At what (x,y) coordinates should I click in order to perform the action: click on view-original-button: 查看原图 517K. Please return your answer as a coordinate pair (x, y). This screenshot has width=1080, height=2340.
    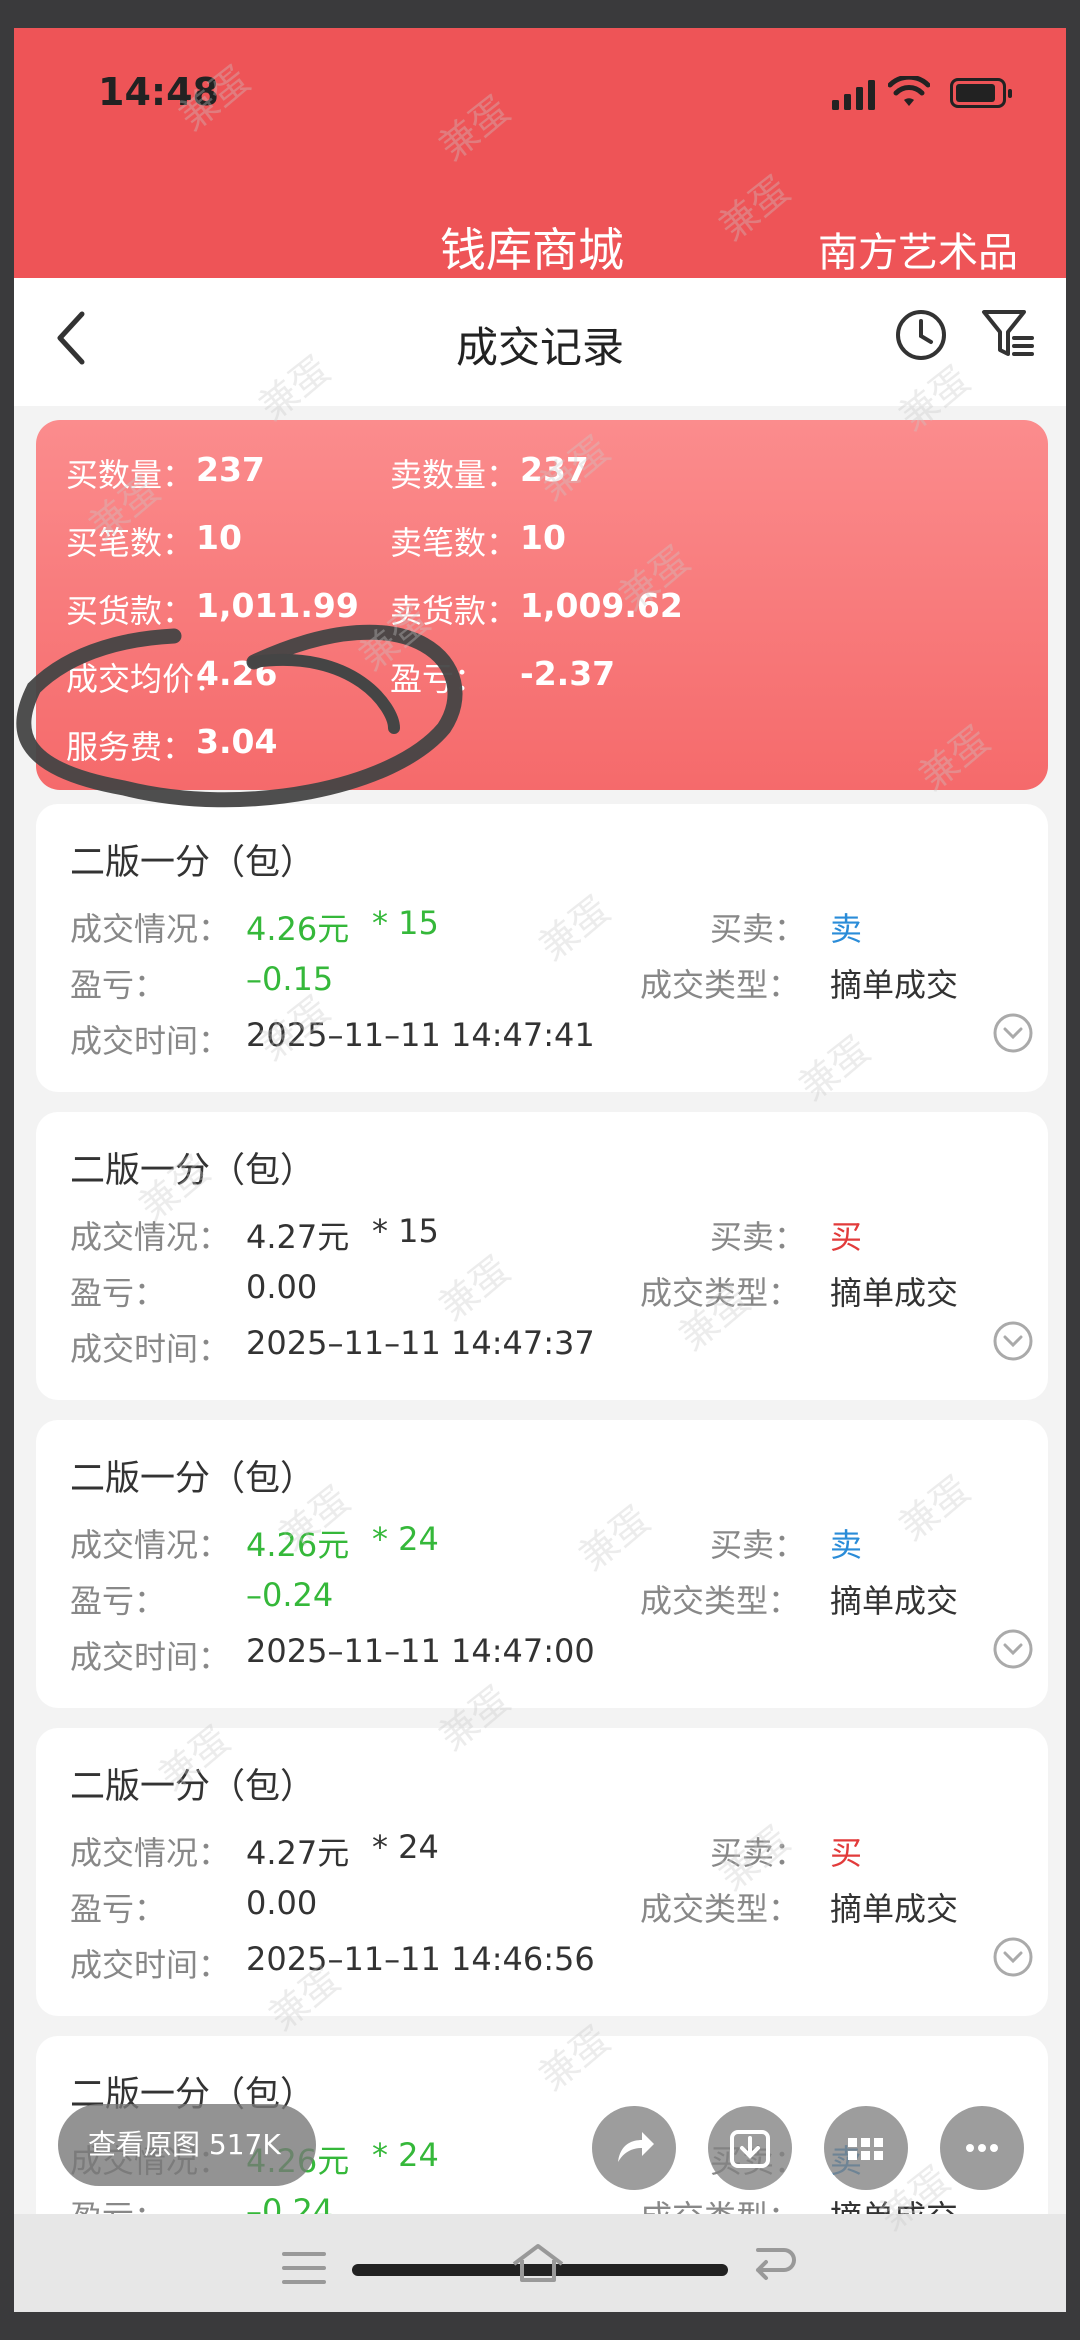
    Looking at the image, I should click on (187, 2145).